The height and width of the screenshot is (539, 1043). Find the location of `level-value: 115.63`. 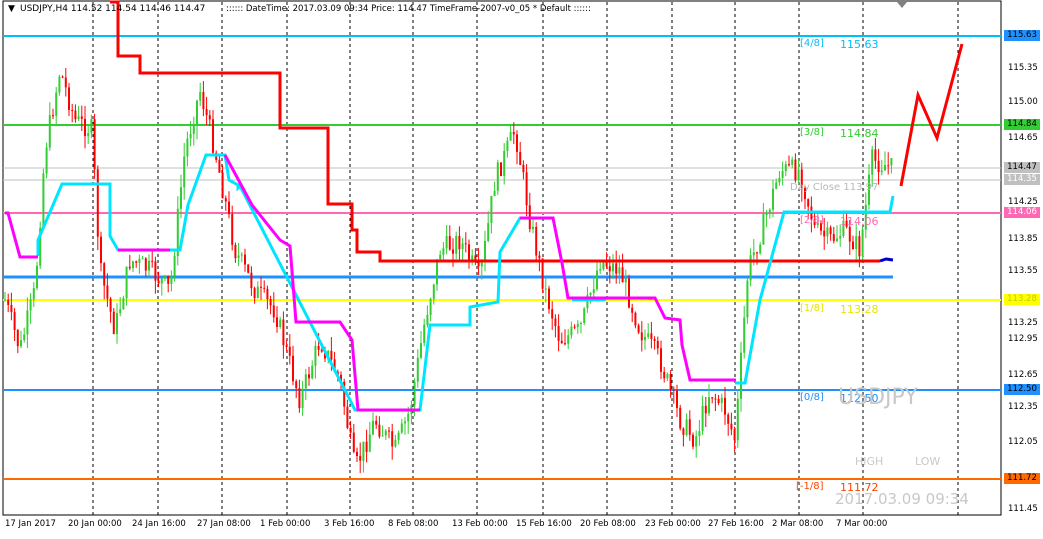

level-value: 115.63 is located at coordinates (859, 44).